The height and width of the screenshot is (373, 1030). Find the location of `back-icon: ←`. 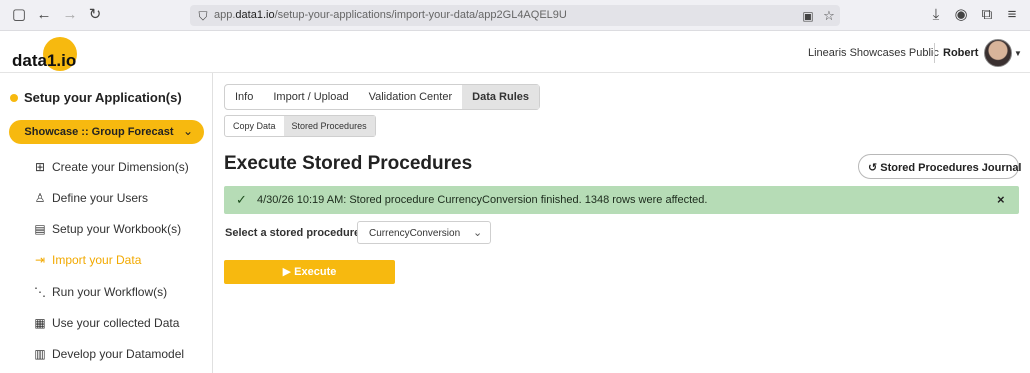

back-icon: ← is located at coordinates (44, 15).